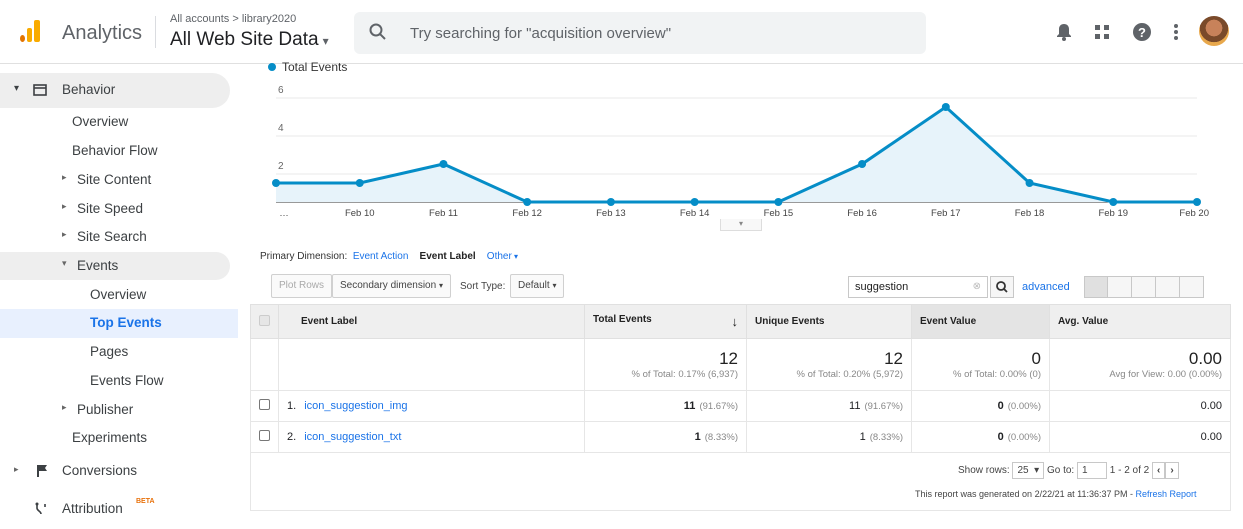 The height and width of the screenshot is (529, 1243). Describe the element at coordinates (499, 256) in the screenshot. I see `dim-other: Other` at that location.